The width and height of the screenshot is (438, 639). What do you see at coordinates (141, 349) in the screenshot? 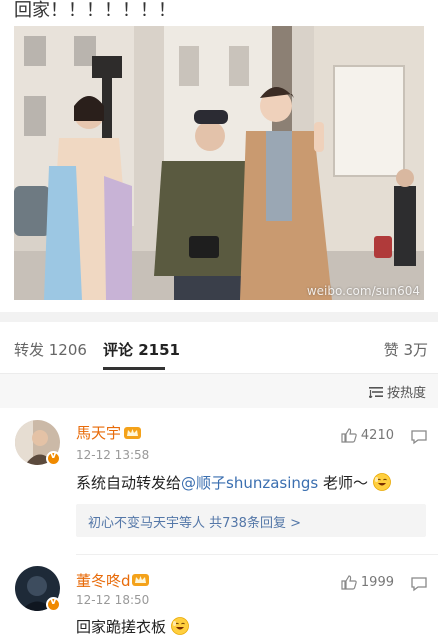
I see `tab-comments: 评论 2151` at bounding box center [141, 349].